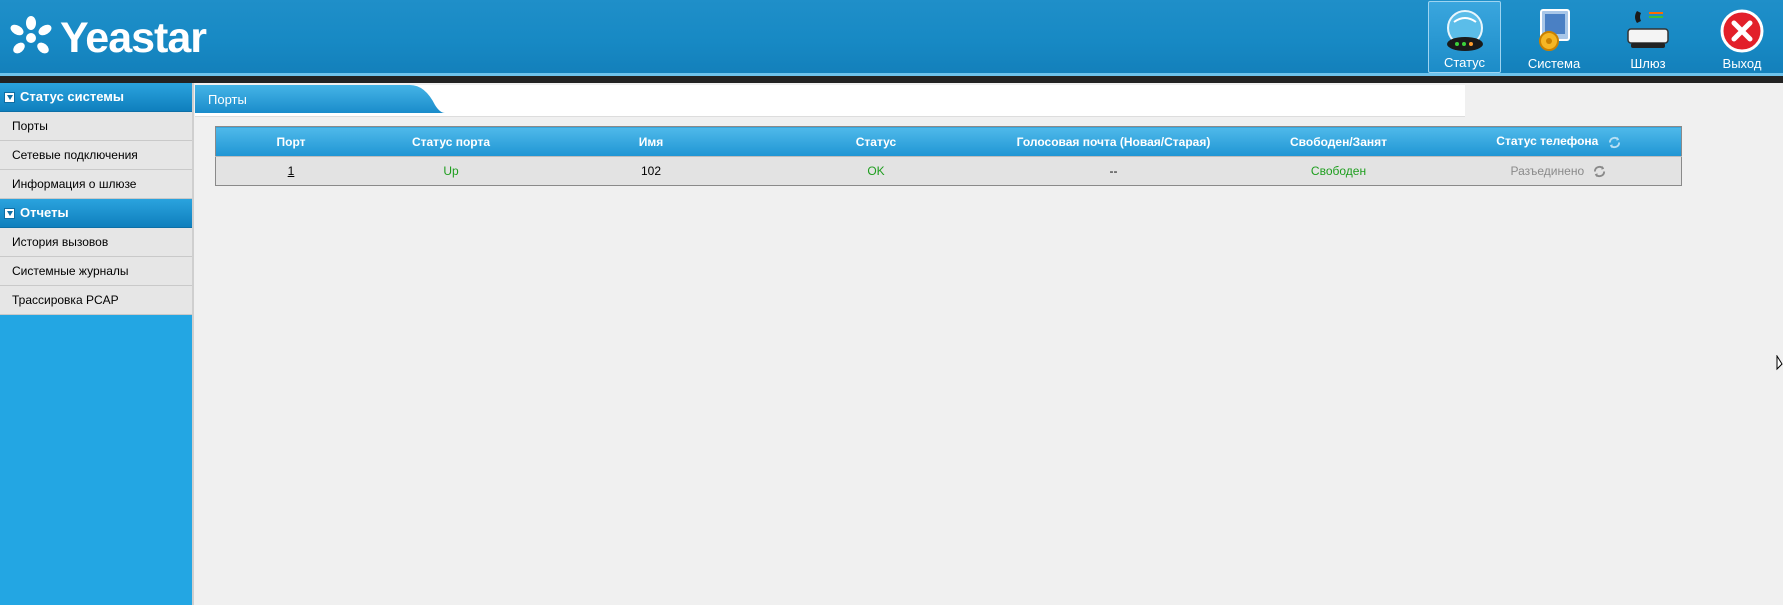 This screenshot has height=605, width=1783. What do you see at coordinates (1547, 170) in the screenshot?
I see `phone-status-value: Разъединено` at bounding box center [1547, 170].